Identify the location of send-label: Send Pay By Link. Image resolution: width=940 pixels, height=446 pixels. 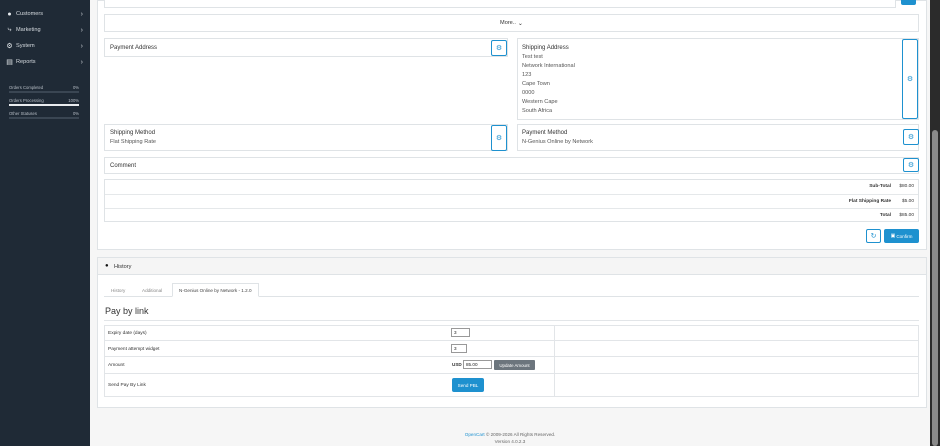
(127, 385).